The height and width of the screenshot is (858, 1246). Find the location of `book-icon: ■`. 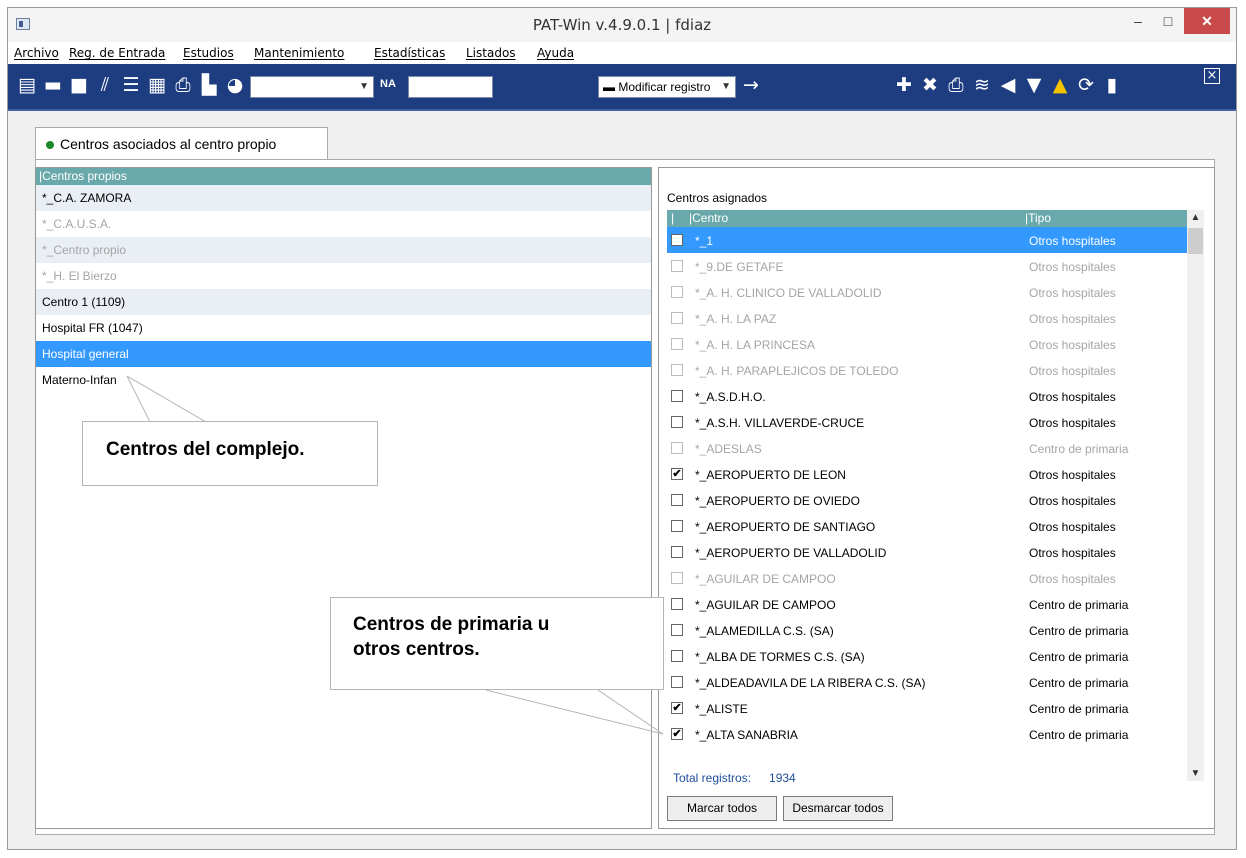

book-icon: ■ is located at coordinates (79, 85).